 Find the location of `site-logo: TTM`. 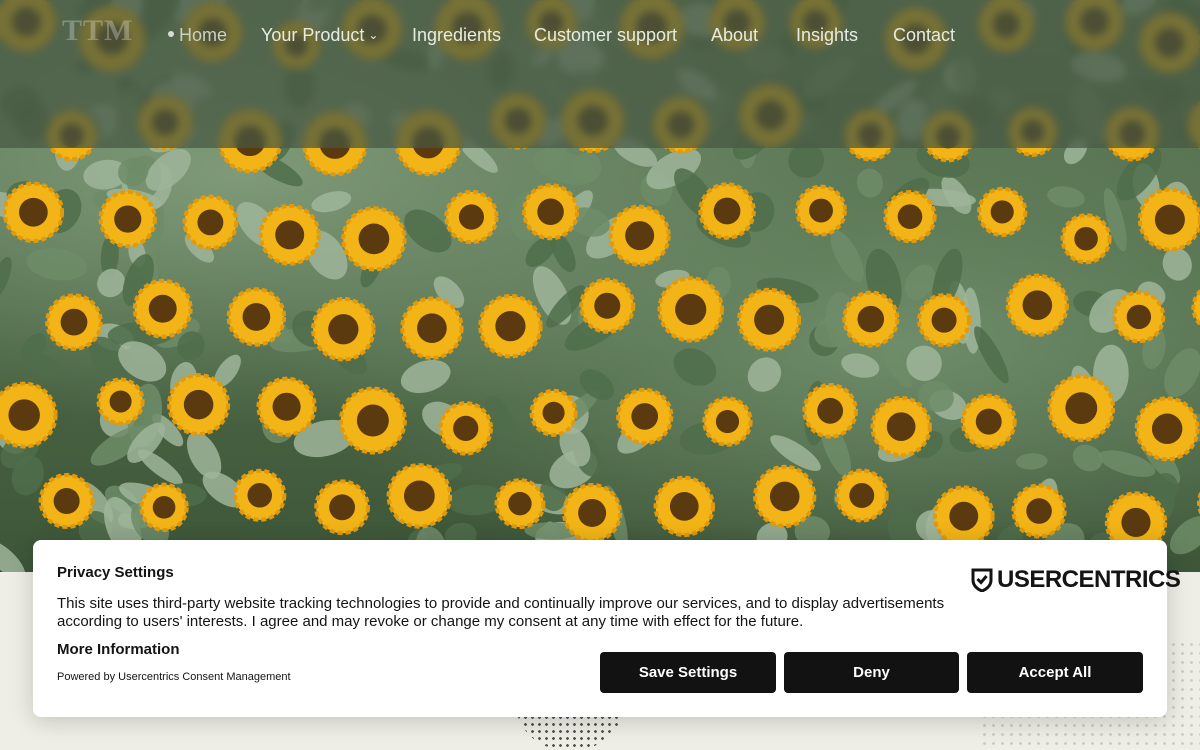

site-logo: TTM is located at coordinates (103, 30).